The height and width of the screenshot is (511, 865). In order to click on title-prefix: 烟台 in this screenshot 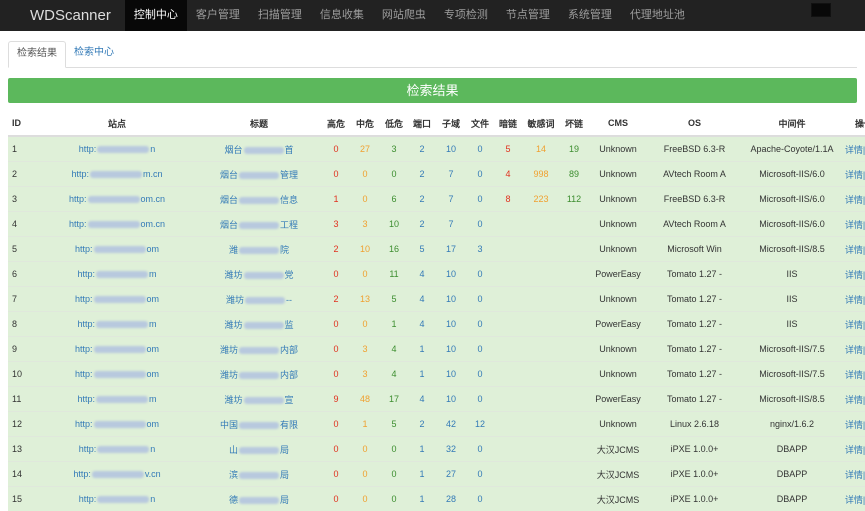, I will do `click(229, 225)`.